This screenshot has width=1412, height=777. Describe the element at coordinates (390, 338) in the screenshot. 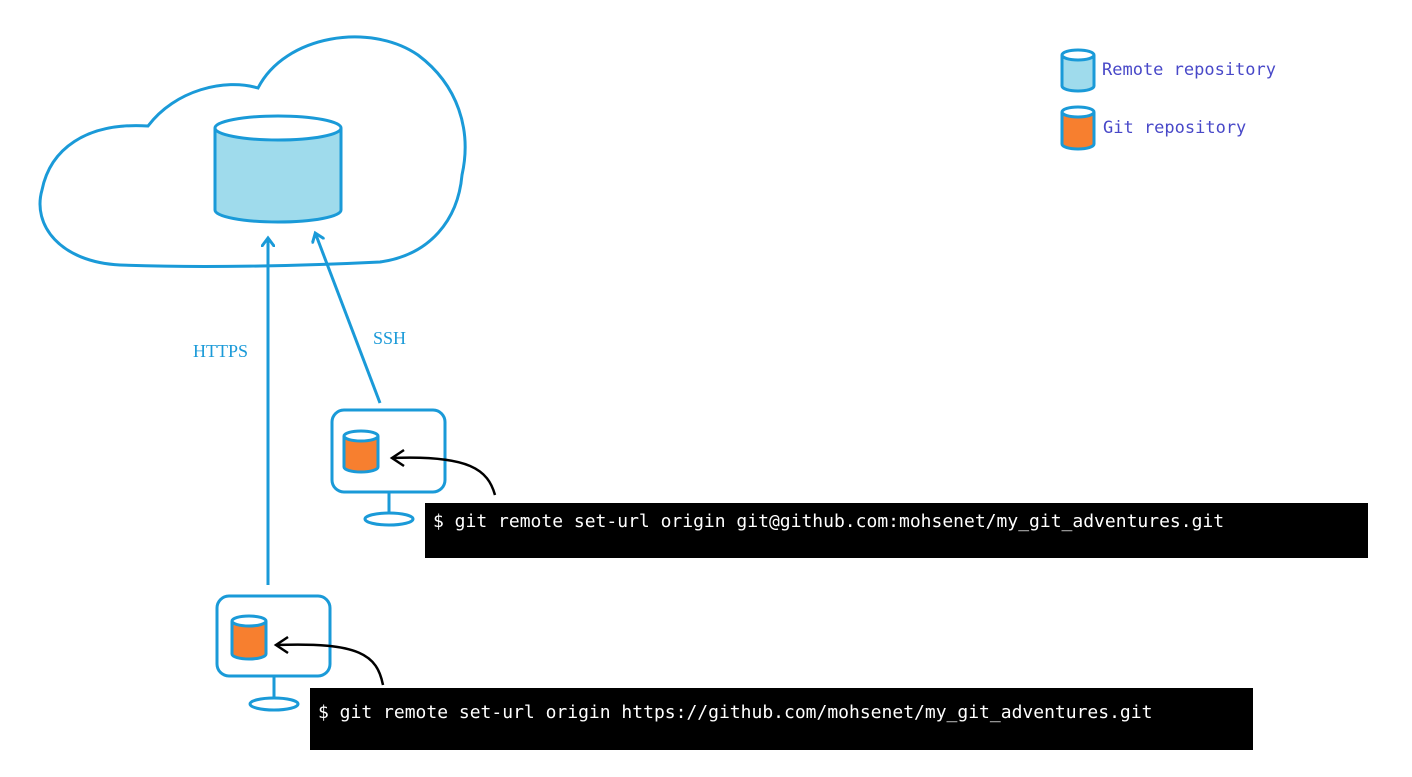

I see `ssh-label: SSH` at that location.